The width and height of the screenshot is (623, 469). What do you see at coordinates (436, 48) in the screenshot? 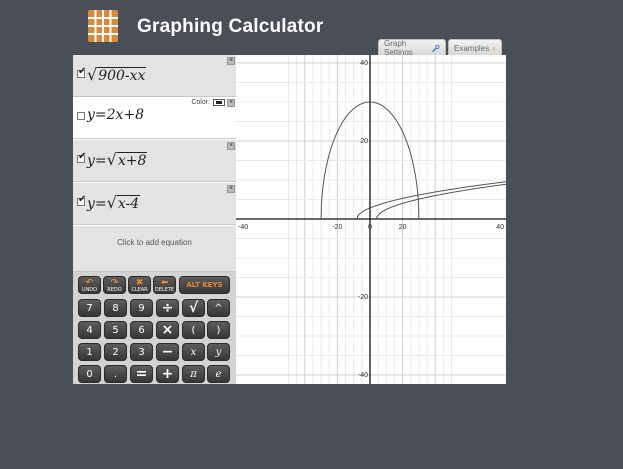
I see `wrench-icon` at bounding box center [436, 48].